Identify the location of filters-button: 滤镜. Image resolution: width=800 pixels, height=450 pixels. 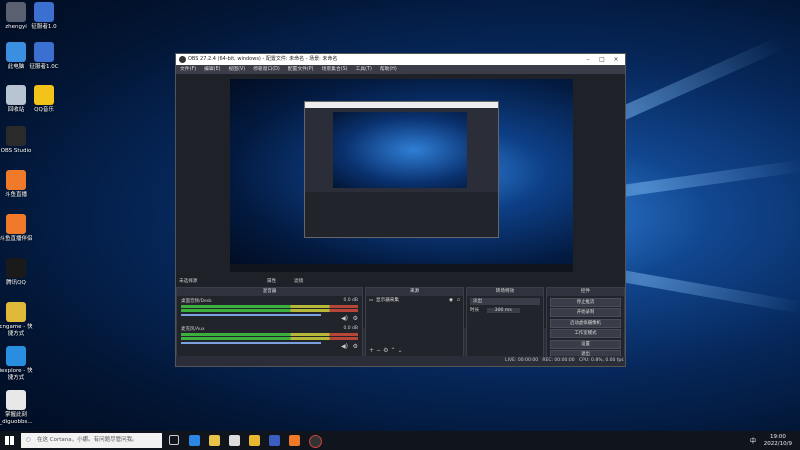
(298, 282).